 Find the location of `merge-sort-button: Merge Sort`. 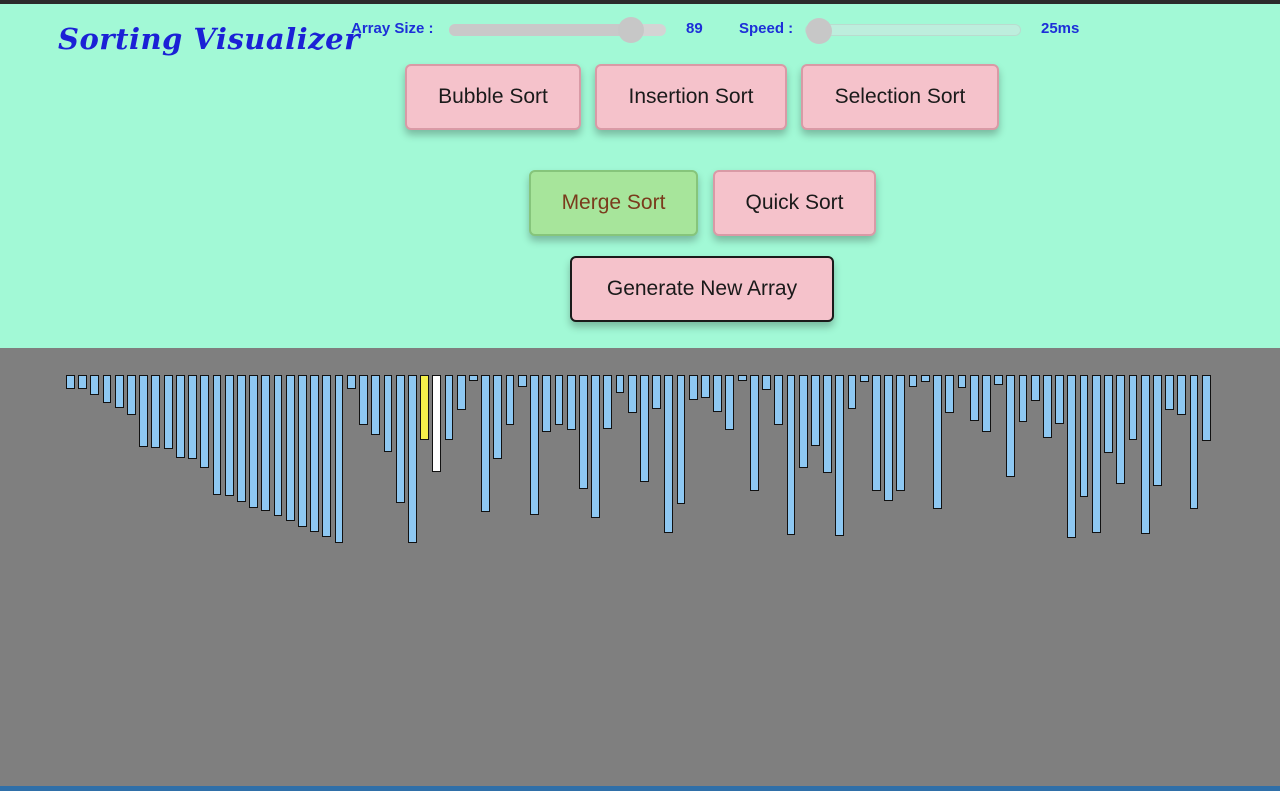

merge-sort-button: Merge Sort is located at coordinates (613, 203).